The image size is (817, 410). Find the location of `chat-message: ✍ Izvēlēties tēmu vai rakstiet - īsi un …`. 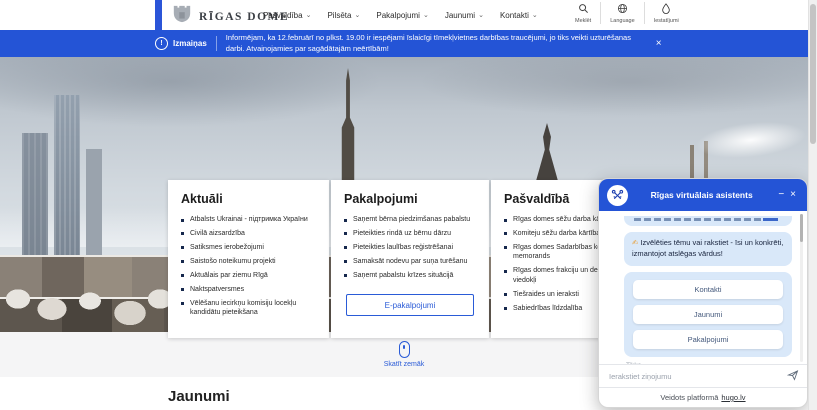

chat-message: ✍ Izvēlēties tēmu vai rakstiet - īsi un … is located at coordinates (708, 249).